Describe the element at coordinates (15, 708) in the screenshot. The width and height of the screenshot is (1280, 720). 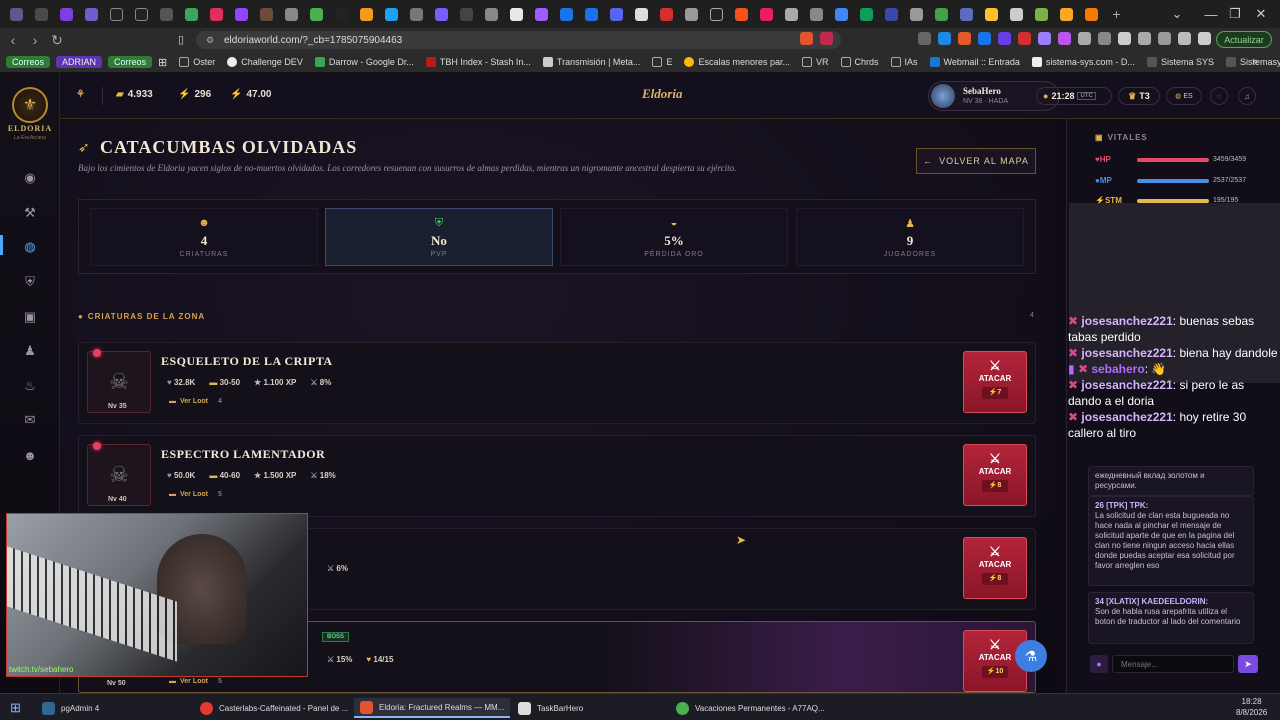
I see `windows-start-icon: ⊞` at that location.